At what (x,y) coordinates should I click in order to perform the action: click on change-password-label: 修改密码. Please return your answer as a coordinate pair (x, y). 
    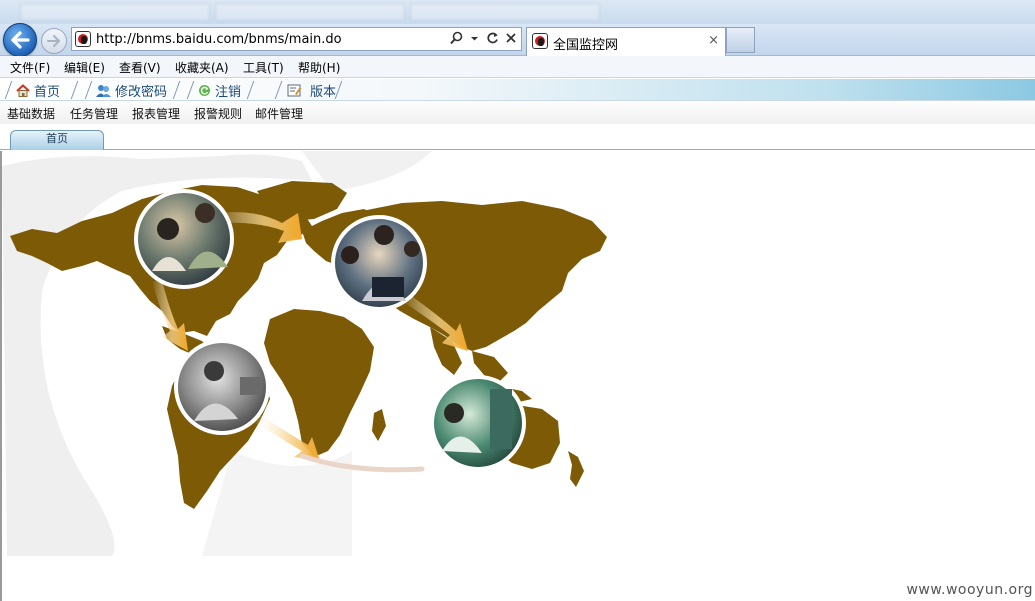
    Looking at the image, I should click on (141, 92).